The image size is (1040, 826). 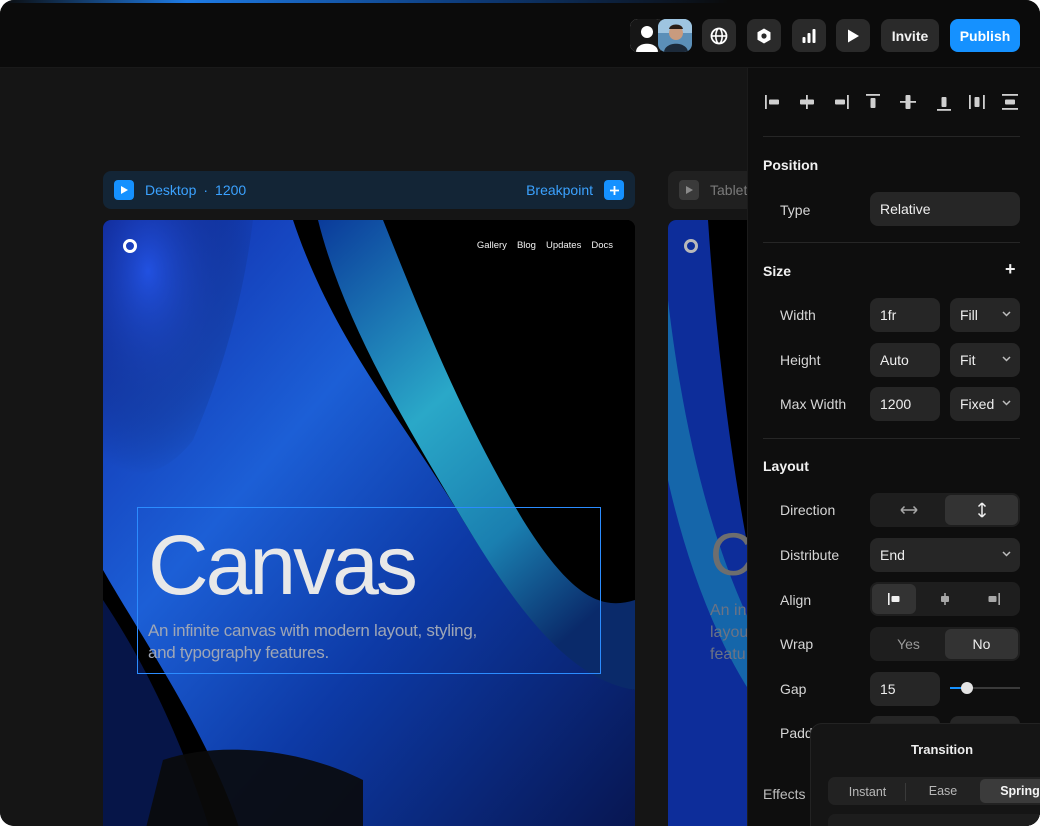 I want to click on globe-icon, so click(x=719, y=35).